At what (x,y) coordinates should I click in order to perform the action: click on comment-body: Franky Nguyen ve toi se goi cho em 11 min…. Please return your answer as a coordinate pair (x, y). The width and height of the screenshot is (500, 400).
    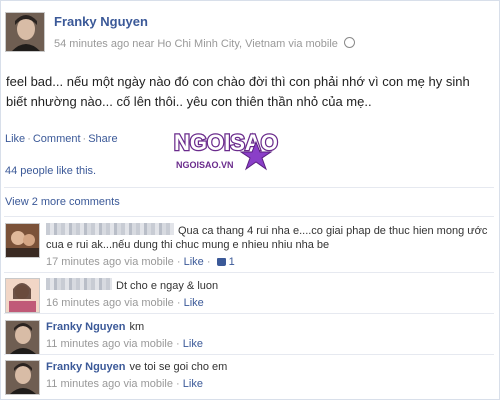
    Looking at the image, I should click on (269, 375).